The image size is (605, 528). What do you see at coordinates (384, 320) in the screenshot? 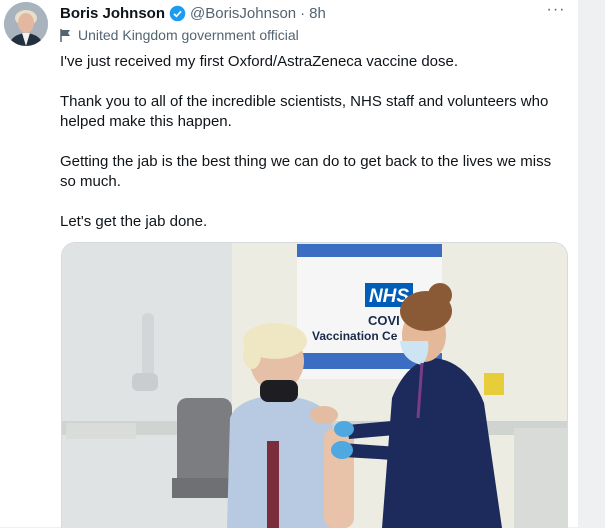
I see `sign-line-1: COVI` at bounding box center [384, 320].